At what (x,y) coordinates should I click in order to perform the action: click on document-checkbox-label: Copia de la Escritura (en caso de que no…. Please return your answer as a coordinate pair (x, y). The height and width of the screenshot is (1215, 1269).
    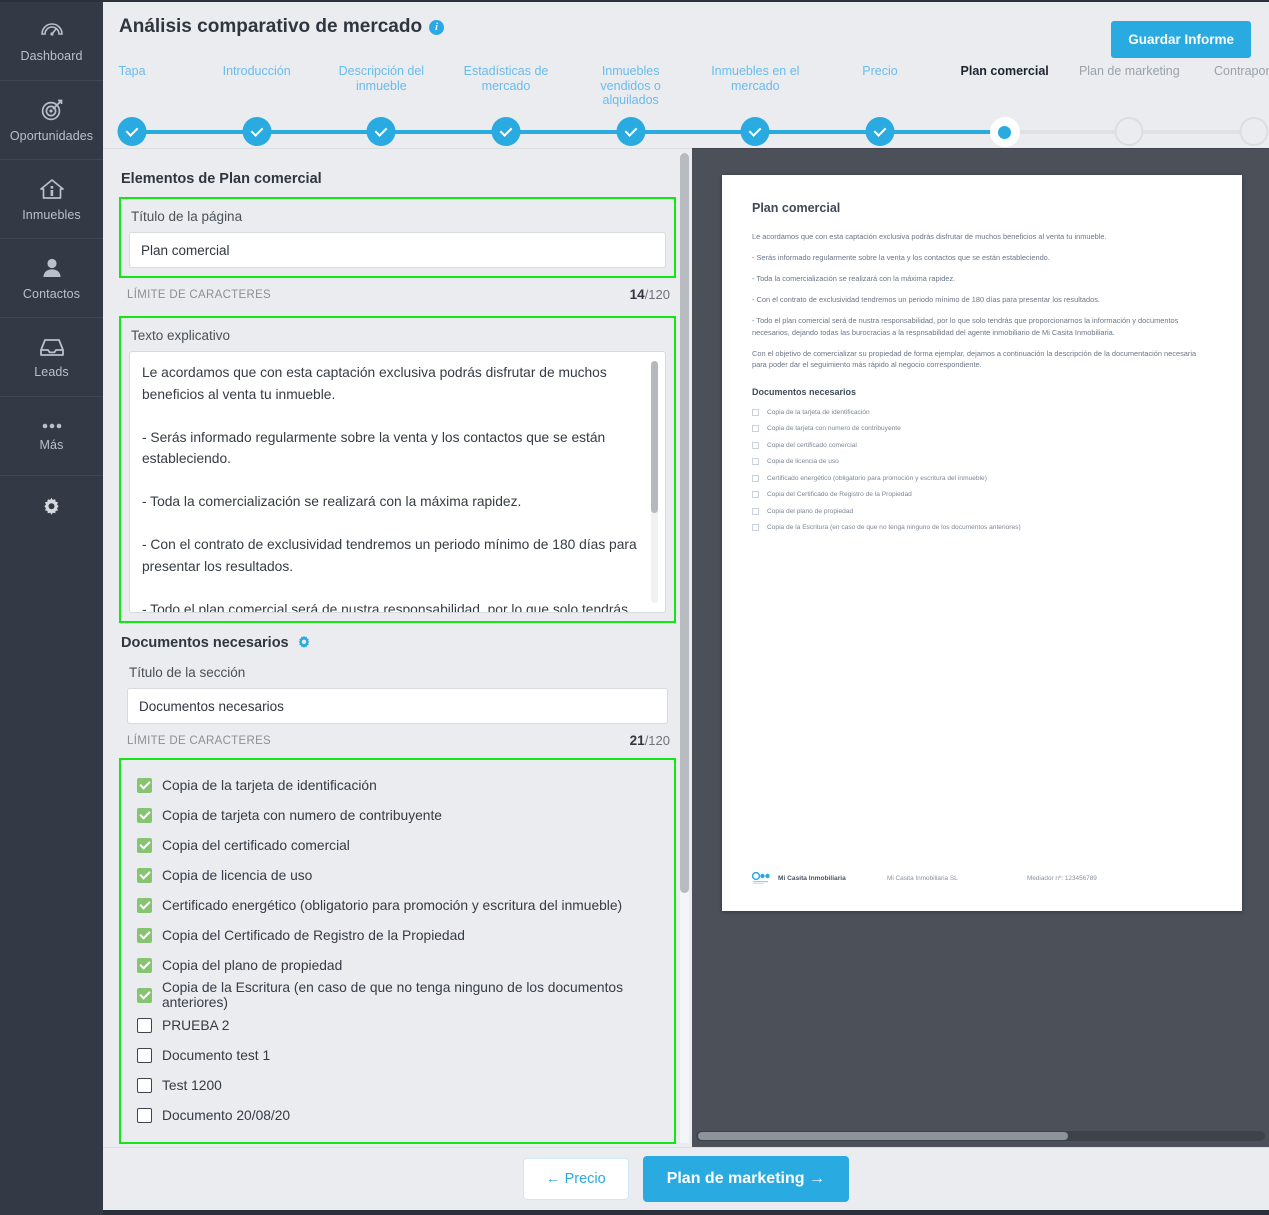
    Looking at the image, I should click on (392, 995).